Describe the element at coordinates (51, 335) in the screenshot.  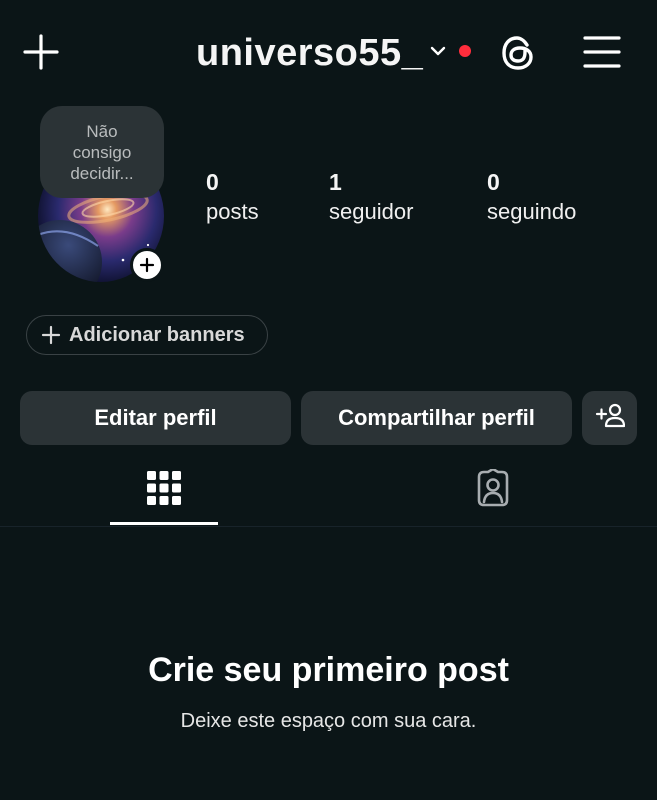
I see `plus-icon` at that location.